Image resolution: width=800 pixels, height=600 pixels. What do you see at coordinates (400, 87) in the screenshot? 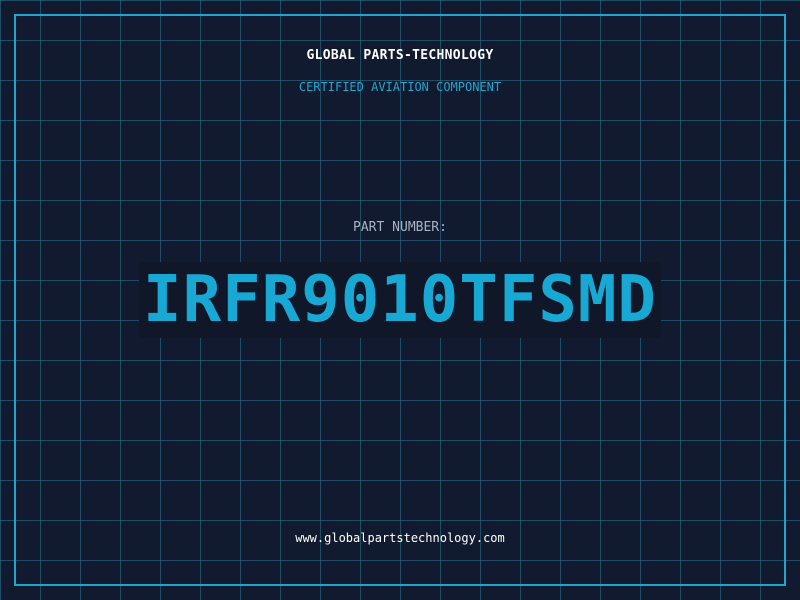
I see `certification-tagline: CERTIFIED AVIATION COMPONENT` at bounding box center [400, 87].